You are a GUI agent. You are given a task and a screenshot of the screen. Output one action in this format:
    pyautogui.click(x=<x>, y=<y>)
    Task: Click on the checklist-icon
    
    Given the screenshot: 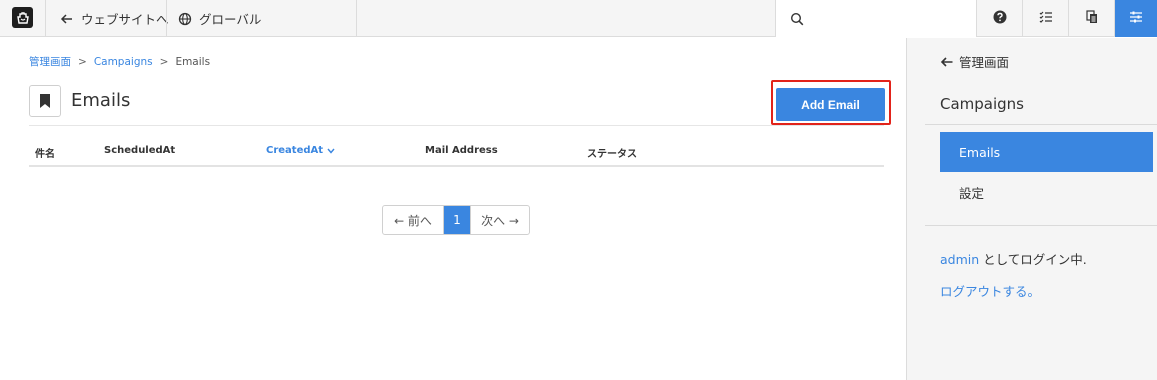 What is the action you would take?
    pyautogui.click(x=1046, y=18)
    